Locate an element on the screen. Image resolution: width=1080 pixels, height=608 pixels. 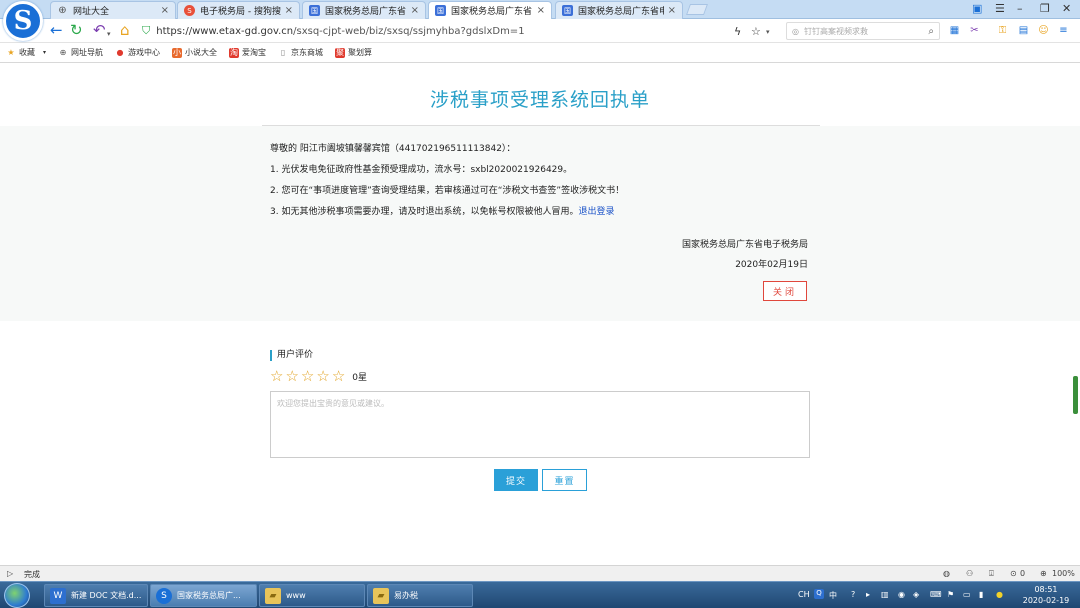
smiley-icon: ☺ is located at coordinates (1043, 30).